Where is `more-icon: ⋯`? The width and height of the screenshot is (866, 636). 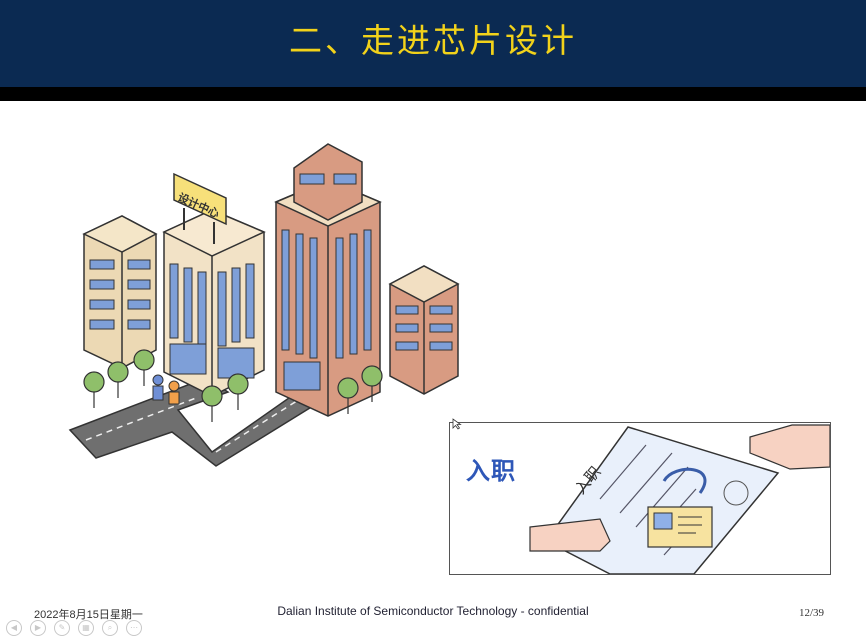
more-icon: ⋯ is located at coordinates (134, 628).